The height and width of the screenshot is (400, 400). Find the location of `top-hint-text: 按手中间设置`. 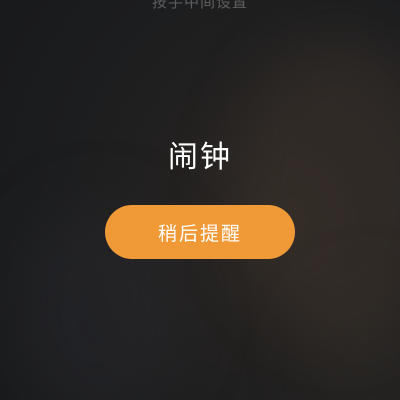

top-hint-text: 按手中间设置 is located at coordinates (199, 5).